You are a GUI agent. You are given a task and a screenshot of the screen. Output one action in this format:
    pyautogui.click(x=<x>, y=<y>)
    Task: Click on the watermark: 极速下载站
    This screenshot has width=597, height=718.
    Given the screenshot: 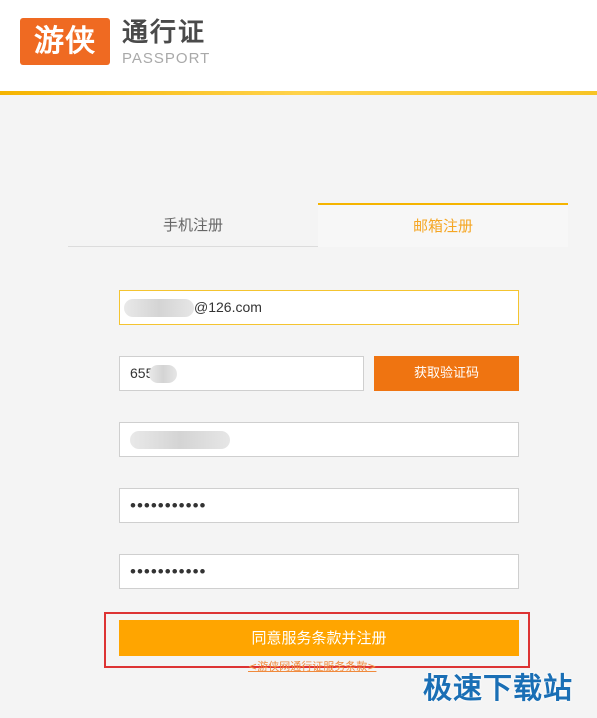 What is the action you would take?
    pyautogui.click(x=498, y=688)
    